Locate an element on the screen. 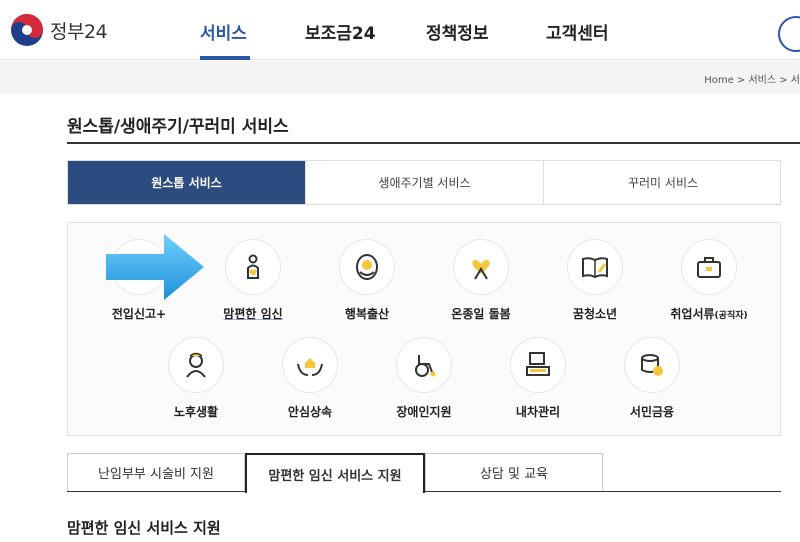 The width and height of the screenshot is (800, 542). service-youth: 꿈청소년 is located at coordinates (595, 280).